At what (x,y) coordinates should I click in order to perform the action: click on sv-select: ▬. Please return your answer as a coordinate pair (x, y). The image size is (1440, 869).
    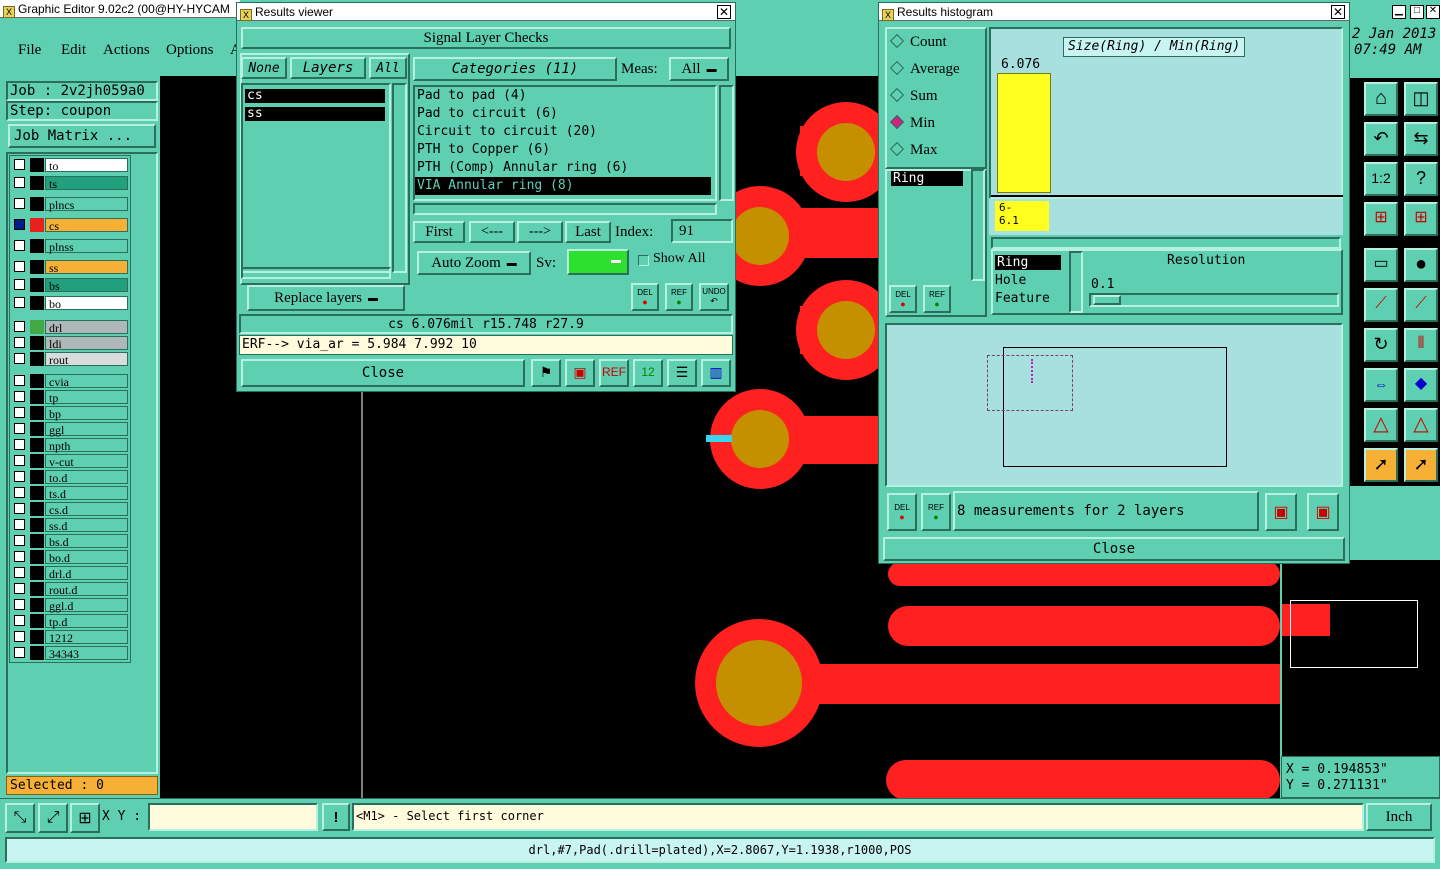
    Looking at the image, I should click on (598, 262).